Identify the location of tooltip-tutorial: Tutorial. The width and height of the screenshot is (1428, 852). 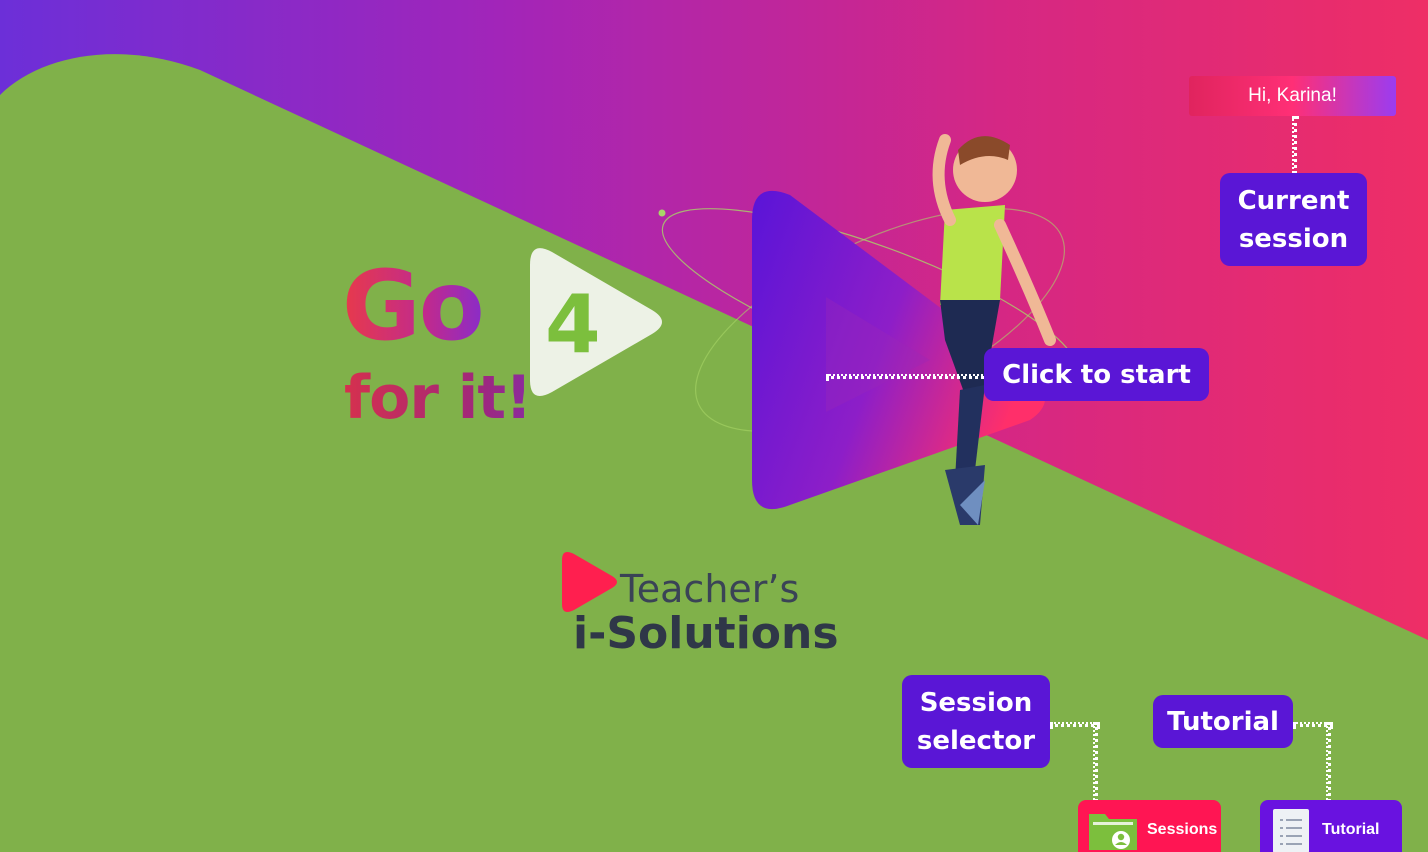
(1223, 721).